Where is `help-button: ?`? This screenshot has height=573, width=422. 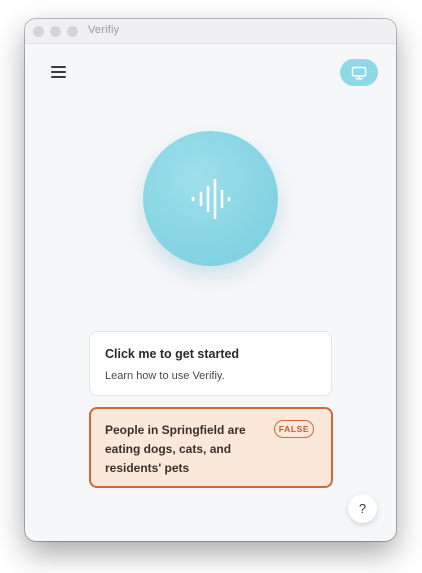 help-button: ? is located at coordinates (362, 508).